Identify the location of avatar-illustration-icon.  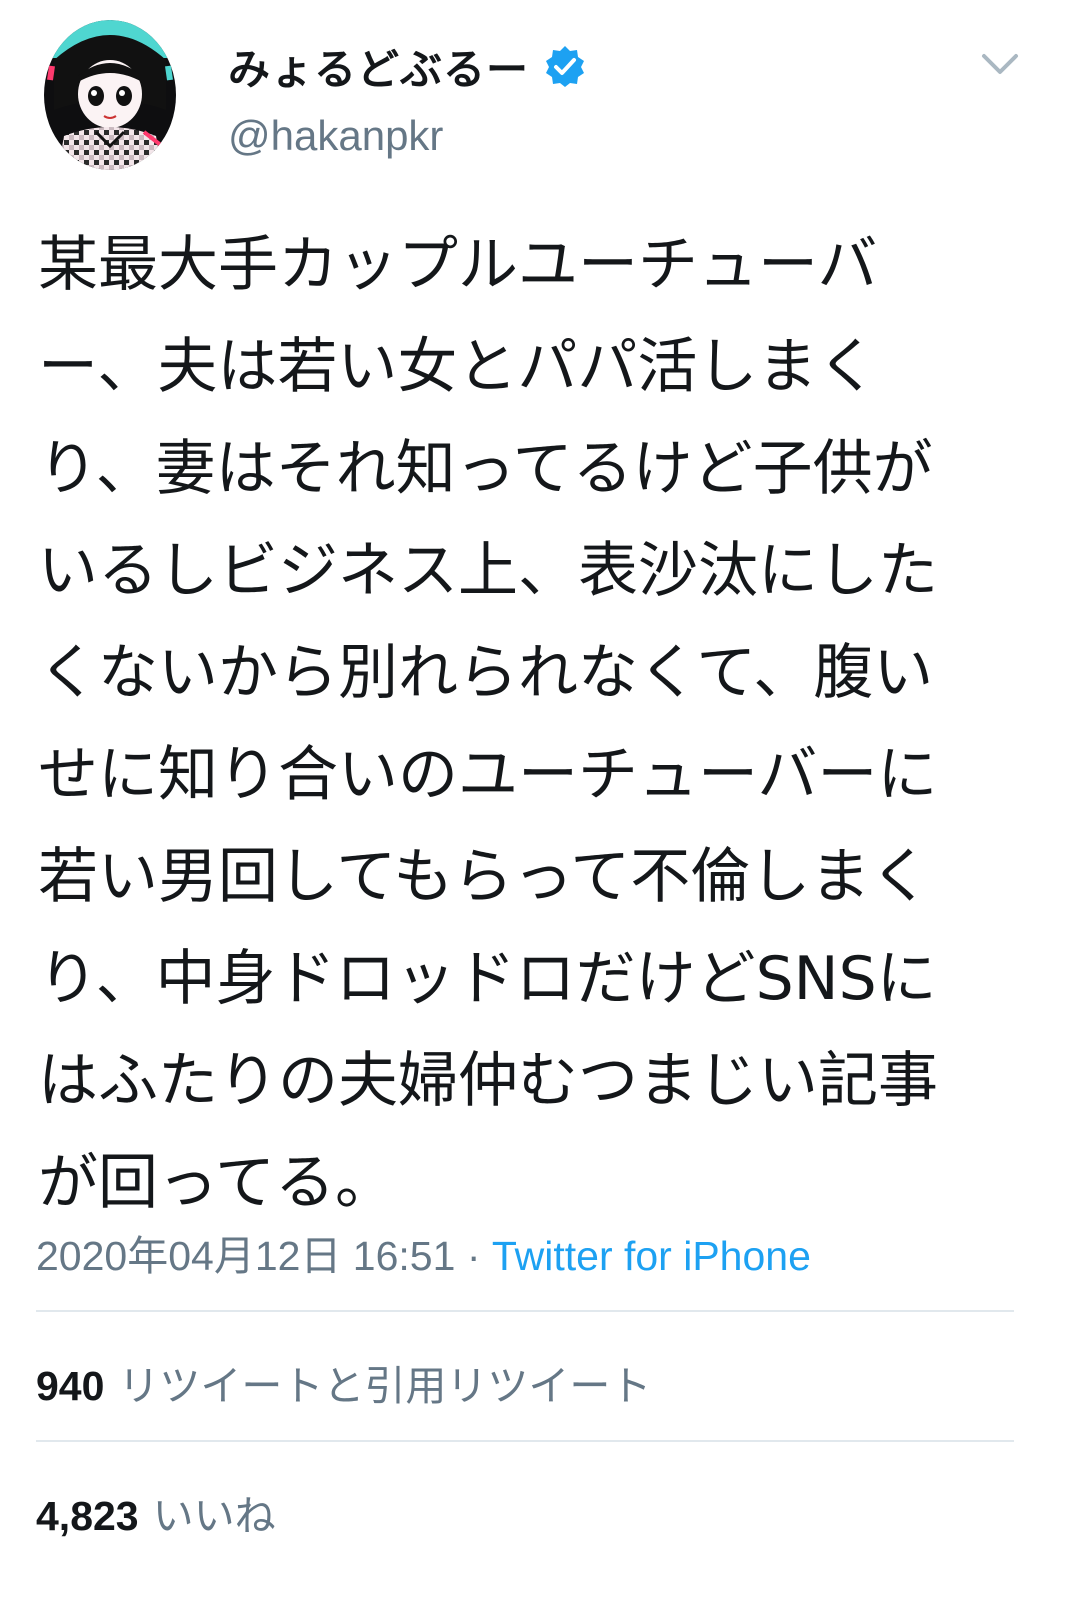
(110, 95).